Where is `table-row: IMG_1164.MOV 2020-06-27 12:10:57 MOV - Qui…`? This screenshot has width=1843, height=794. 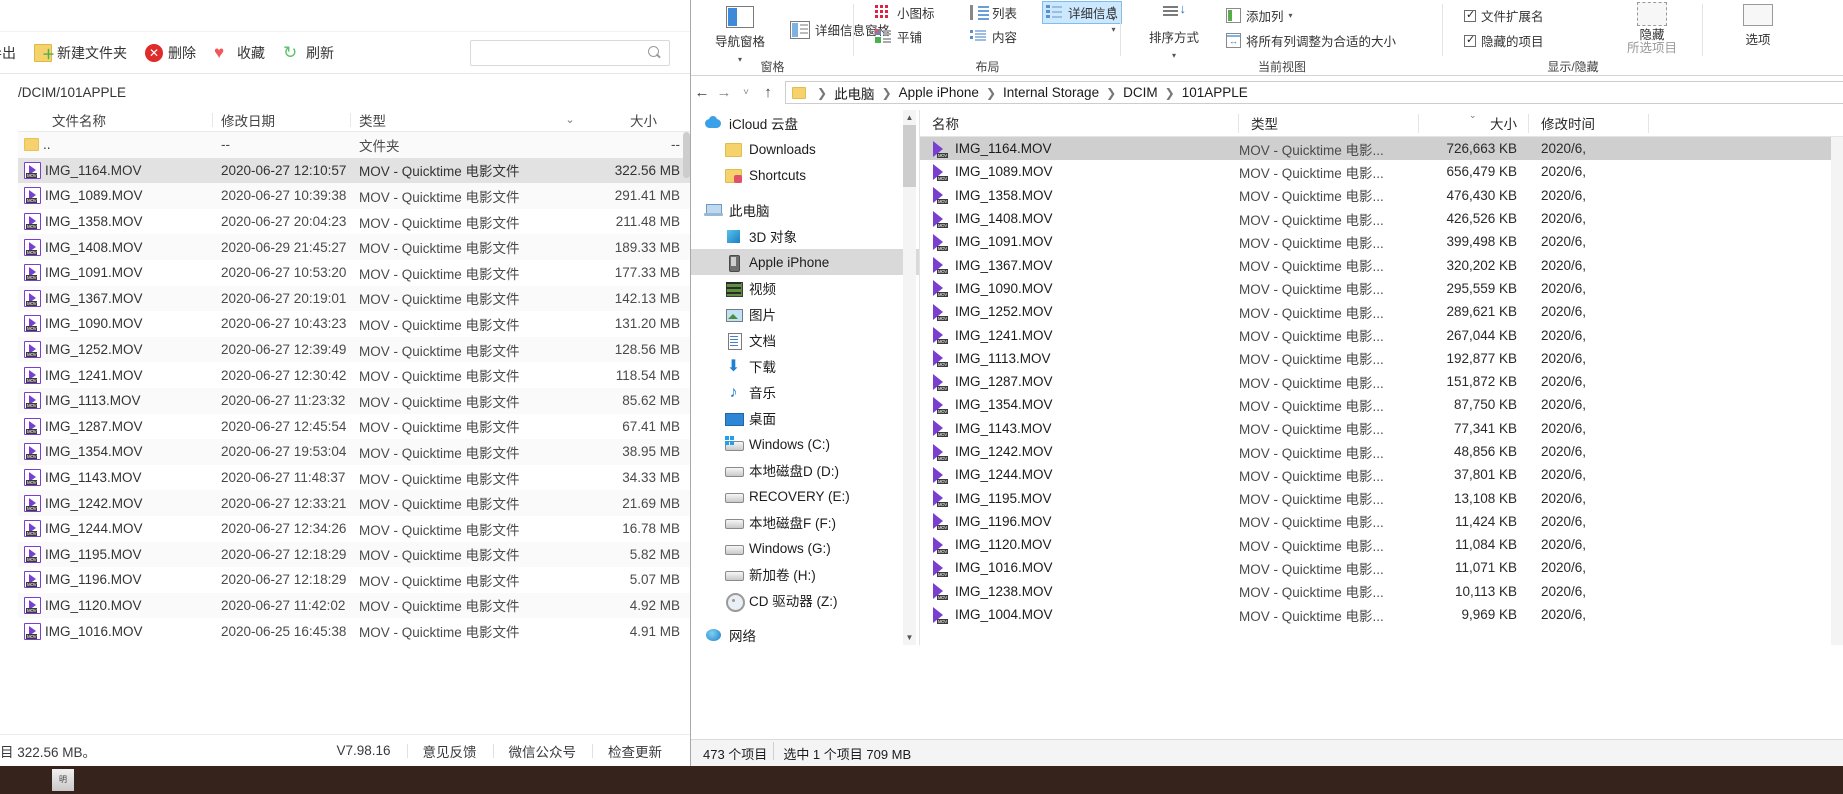 table-row: IMG_1164.MOV 2020-06-27 12:10:57 MOV - Qui… is located at coordinates (354, 170).